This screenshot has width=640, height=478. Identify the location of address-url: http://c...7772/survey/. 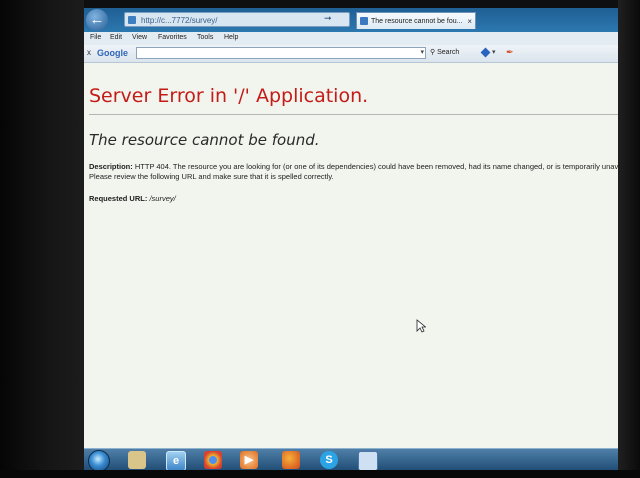
(179, 20).